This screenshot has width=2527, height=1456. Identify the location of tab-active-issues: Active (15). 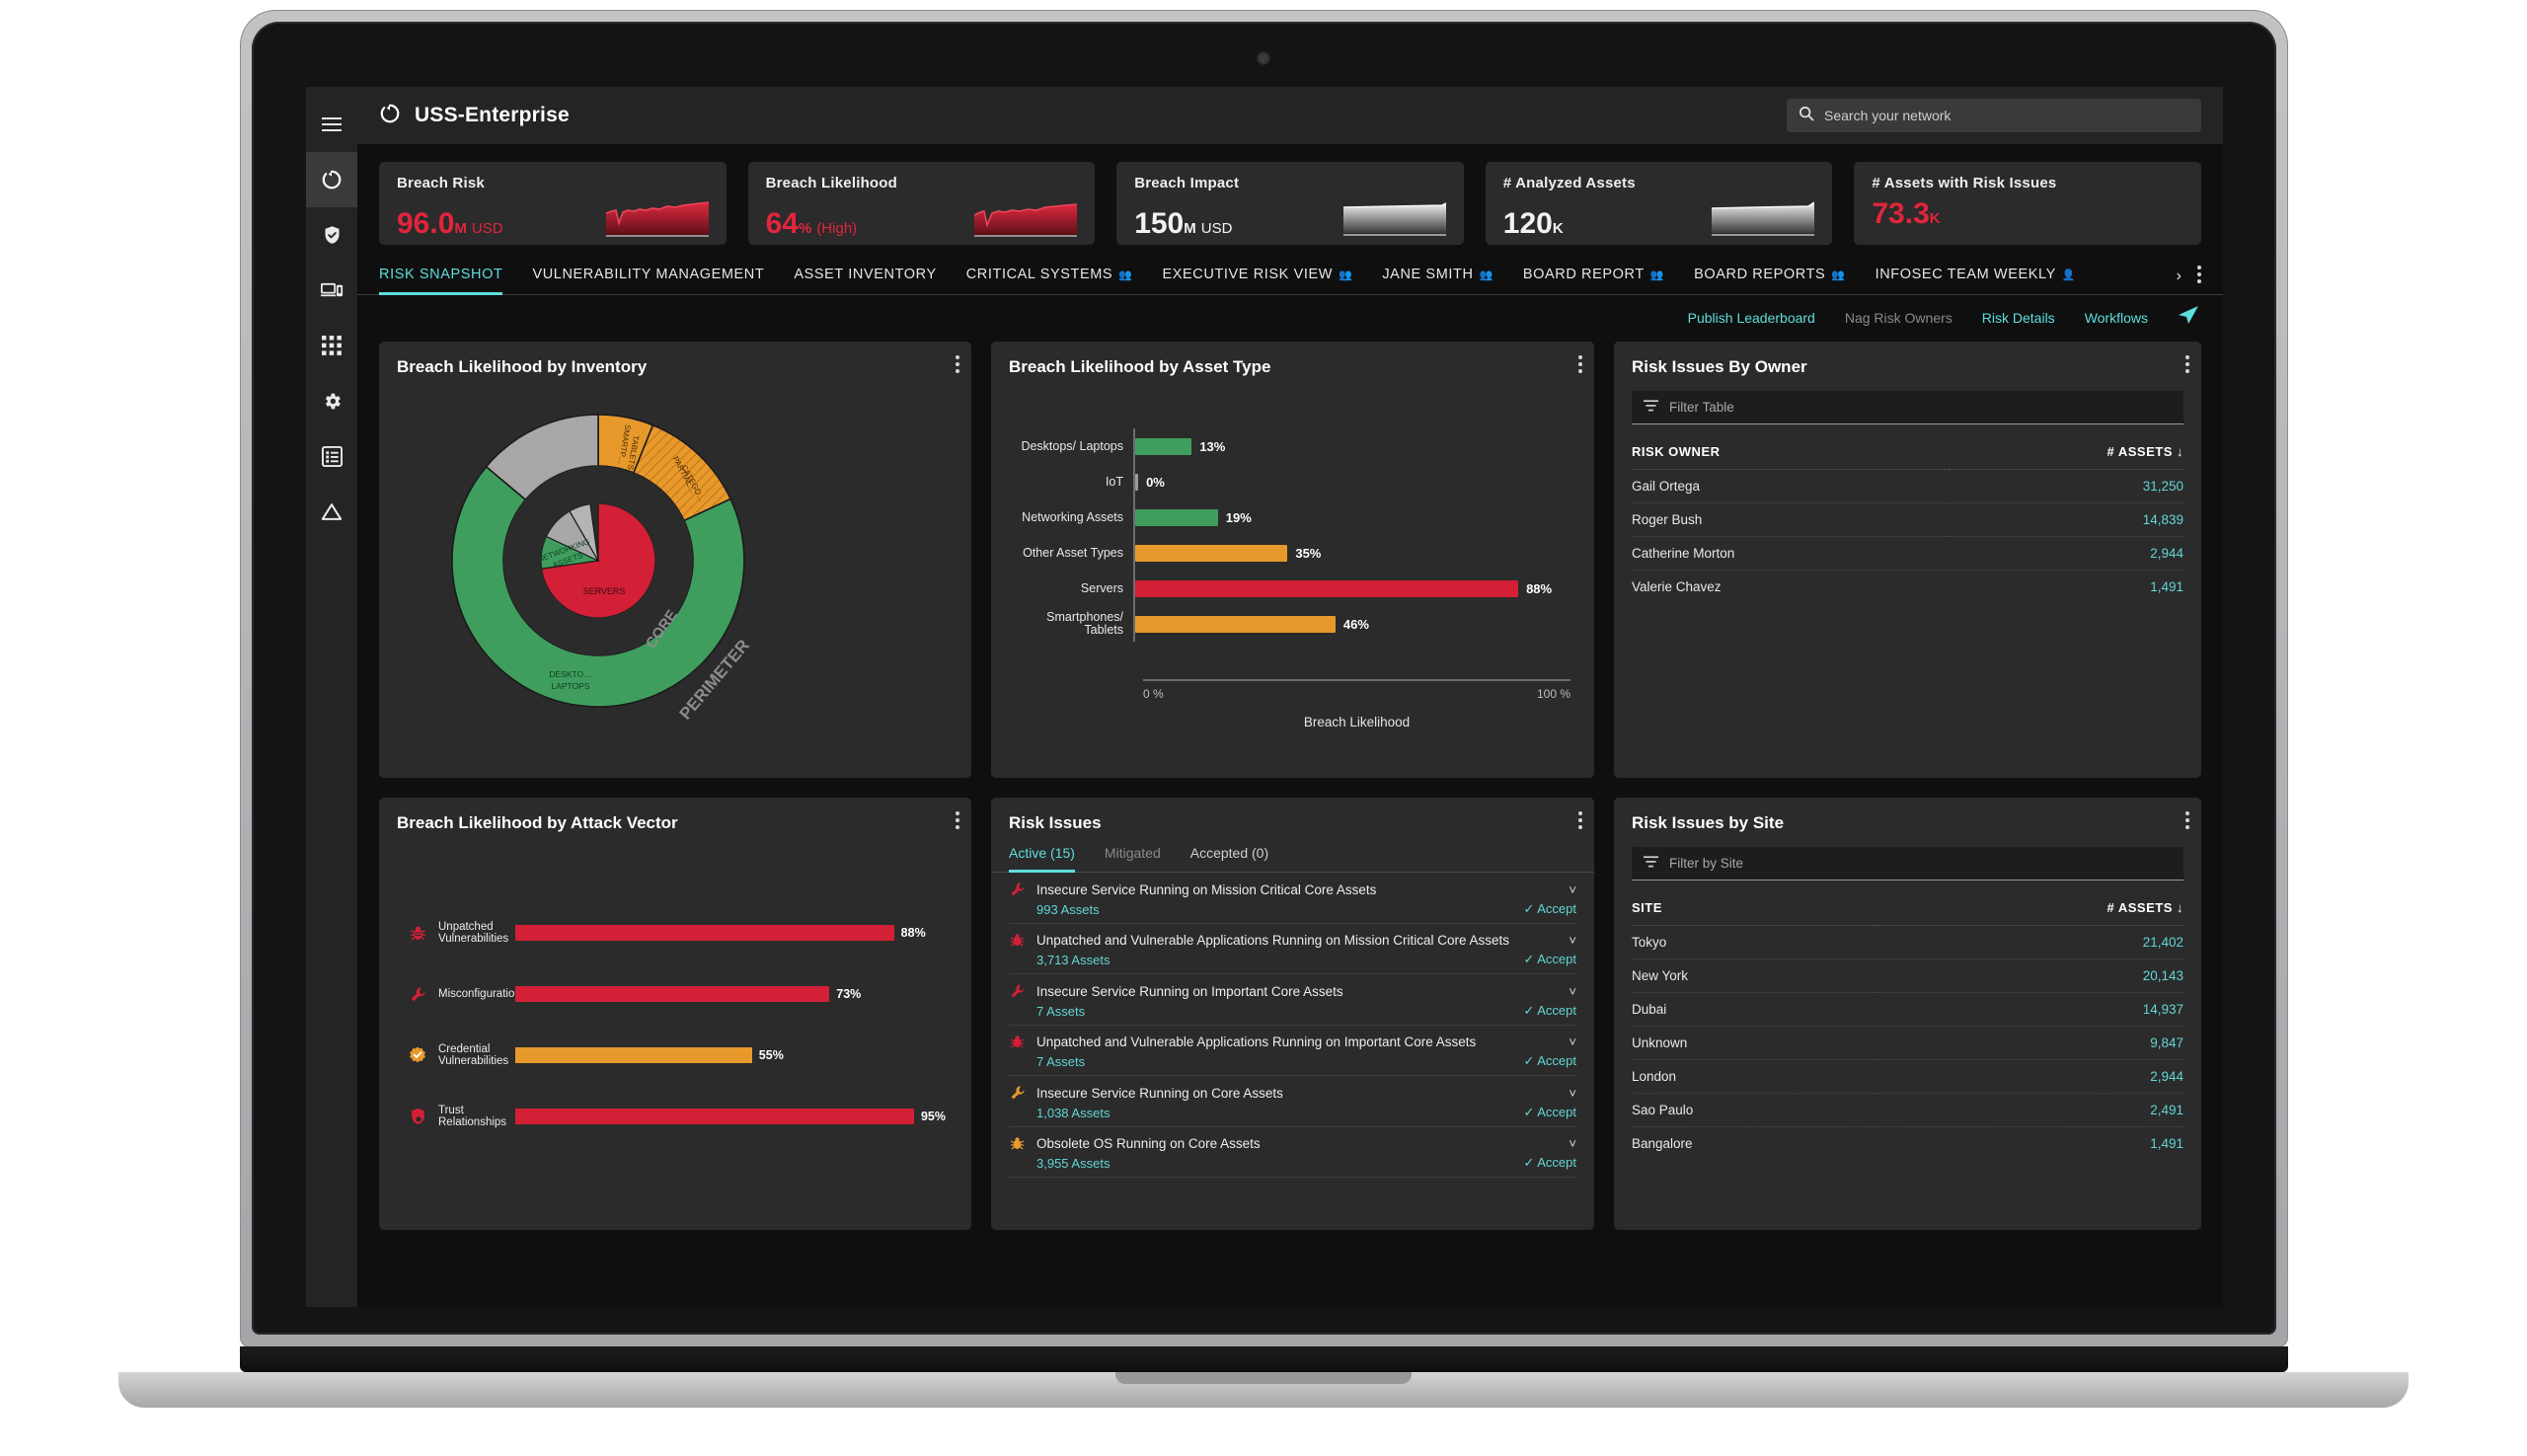
(1042, 859).